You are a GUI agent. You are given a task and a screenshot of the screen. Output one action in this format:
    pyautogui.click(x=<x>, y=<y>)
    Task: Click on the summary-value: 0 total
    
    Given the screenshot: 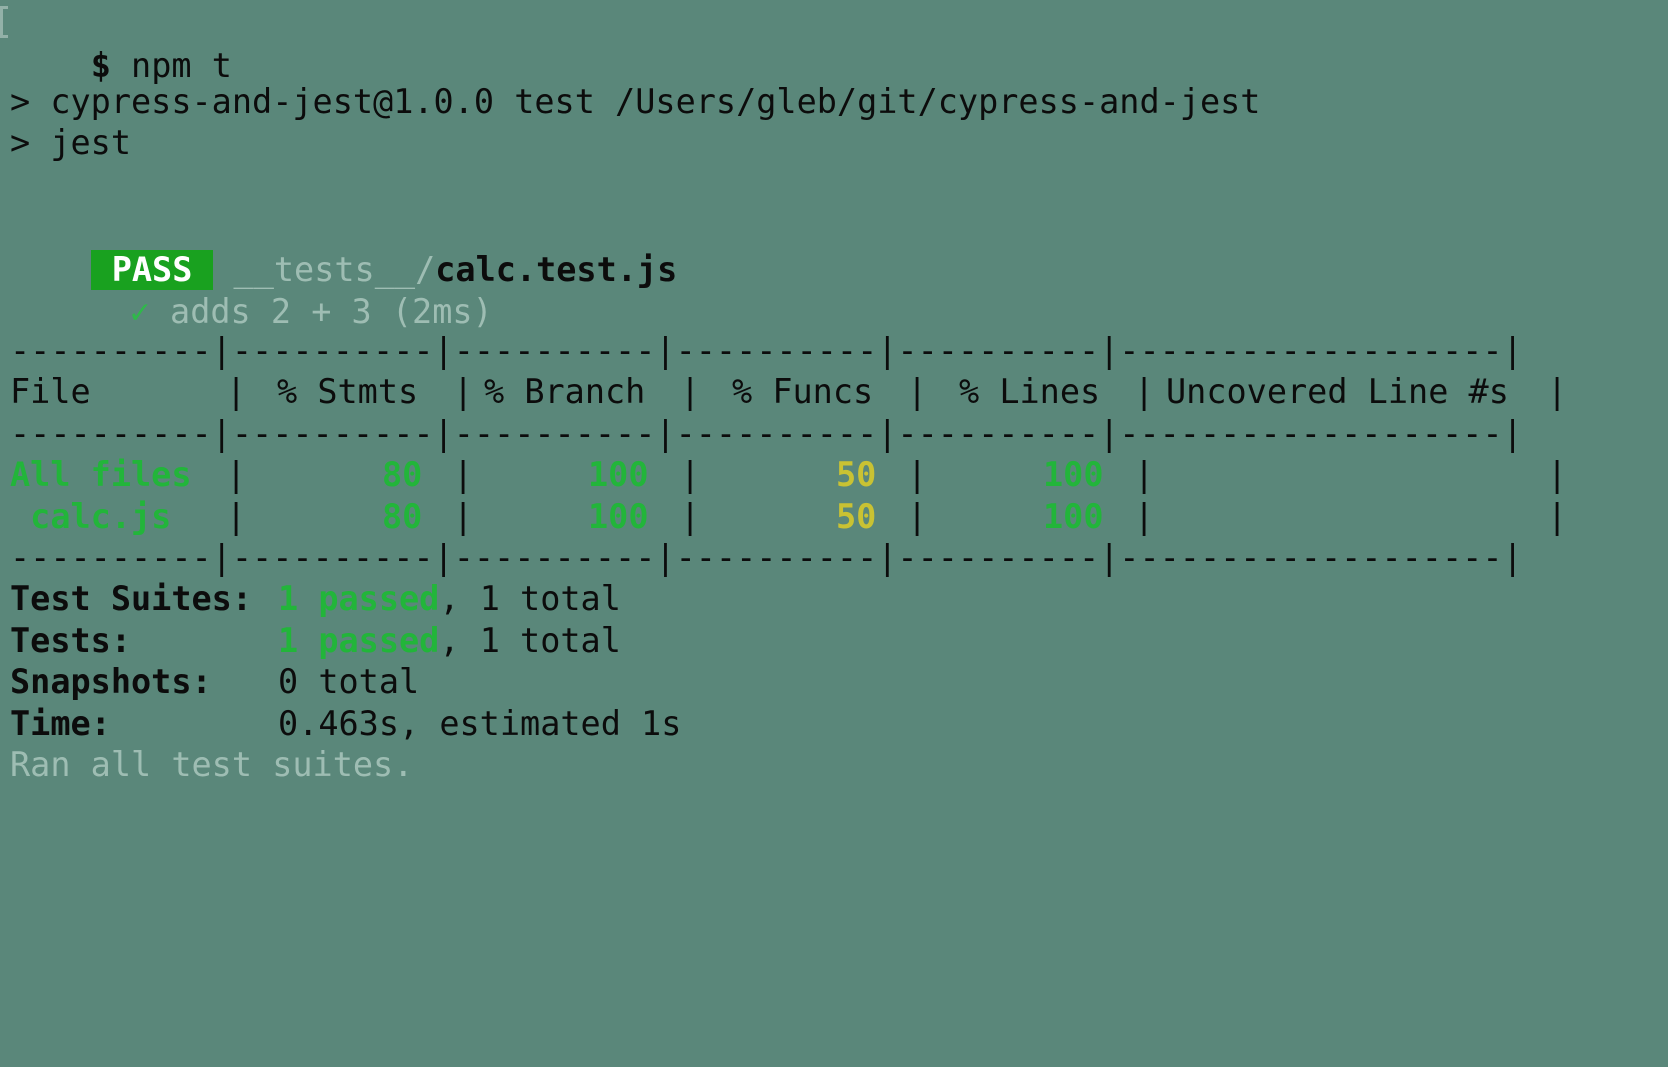 What is the action you would take?
    pyautogui.click(x=349, y=681)
    